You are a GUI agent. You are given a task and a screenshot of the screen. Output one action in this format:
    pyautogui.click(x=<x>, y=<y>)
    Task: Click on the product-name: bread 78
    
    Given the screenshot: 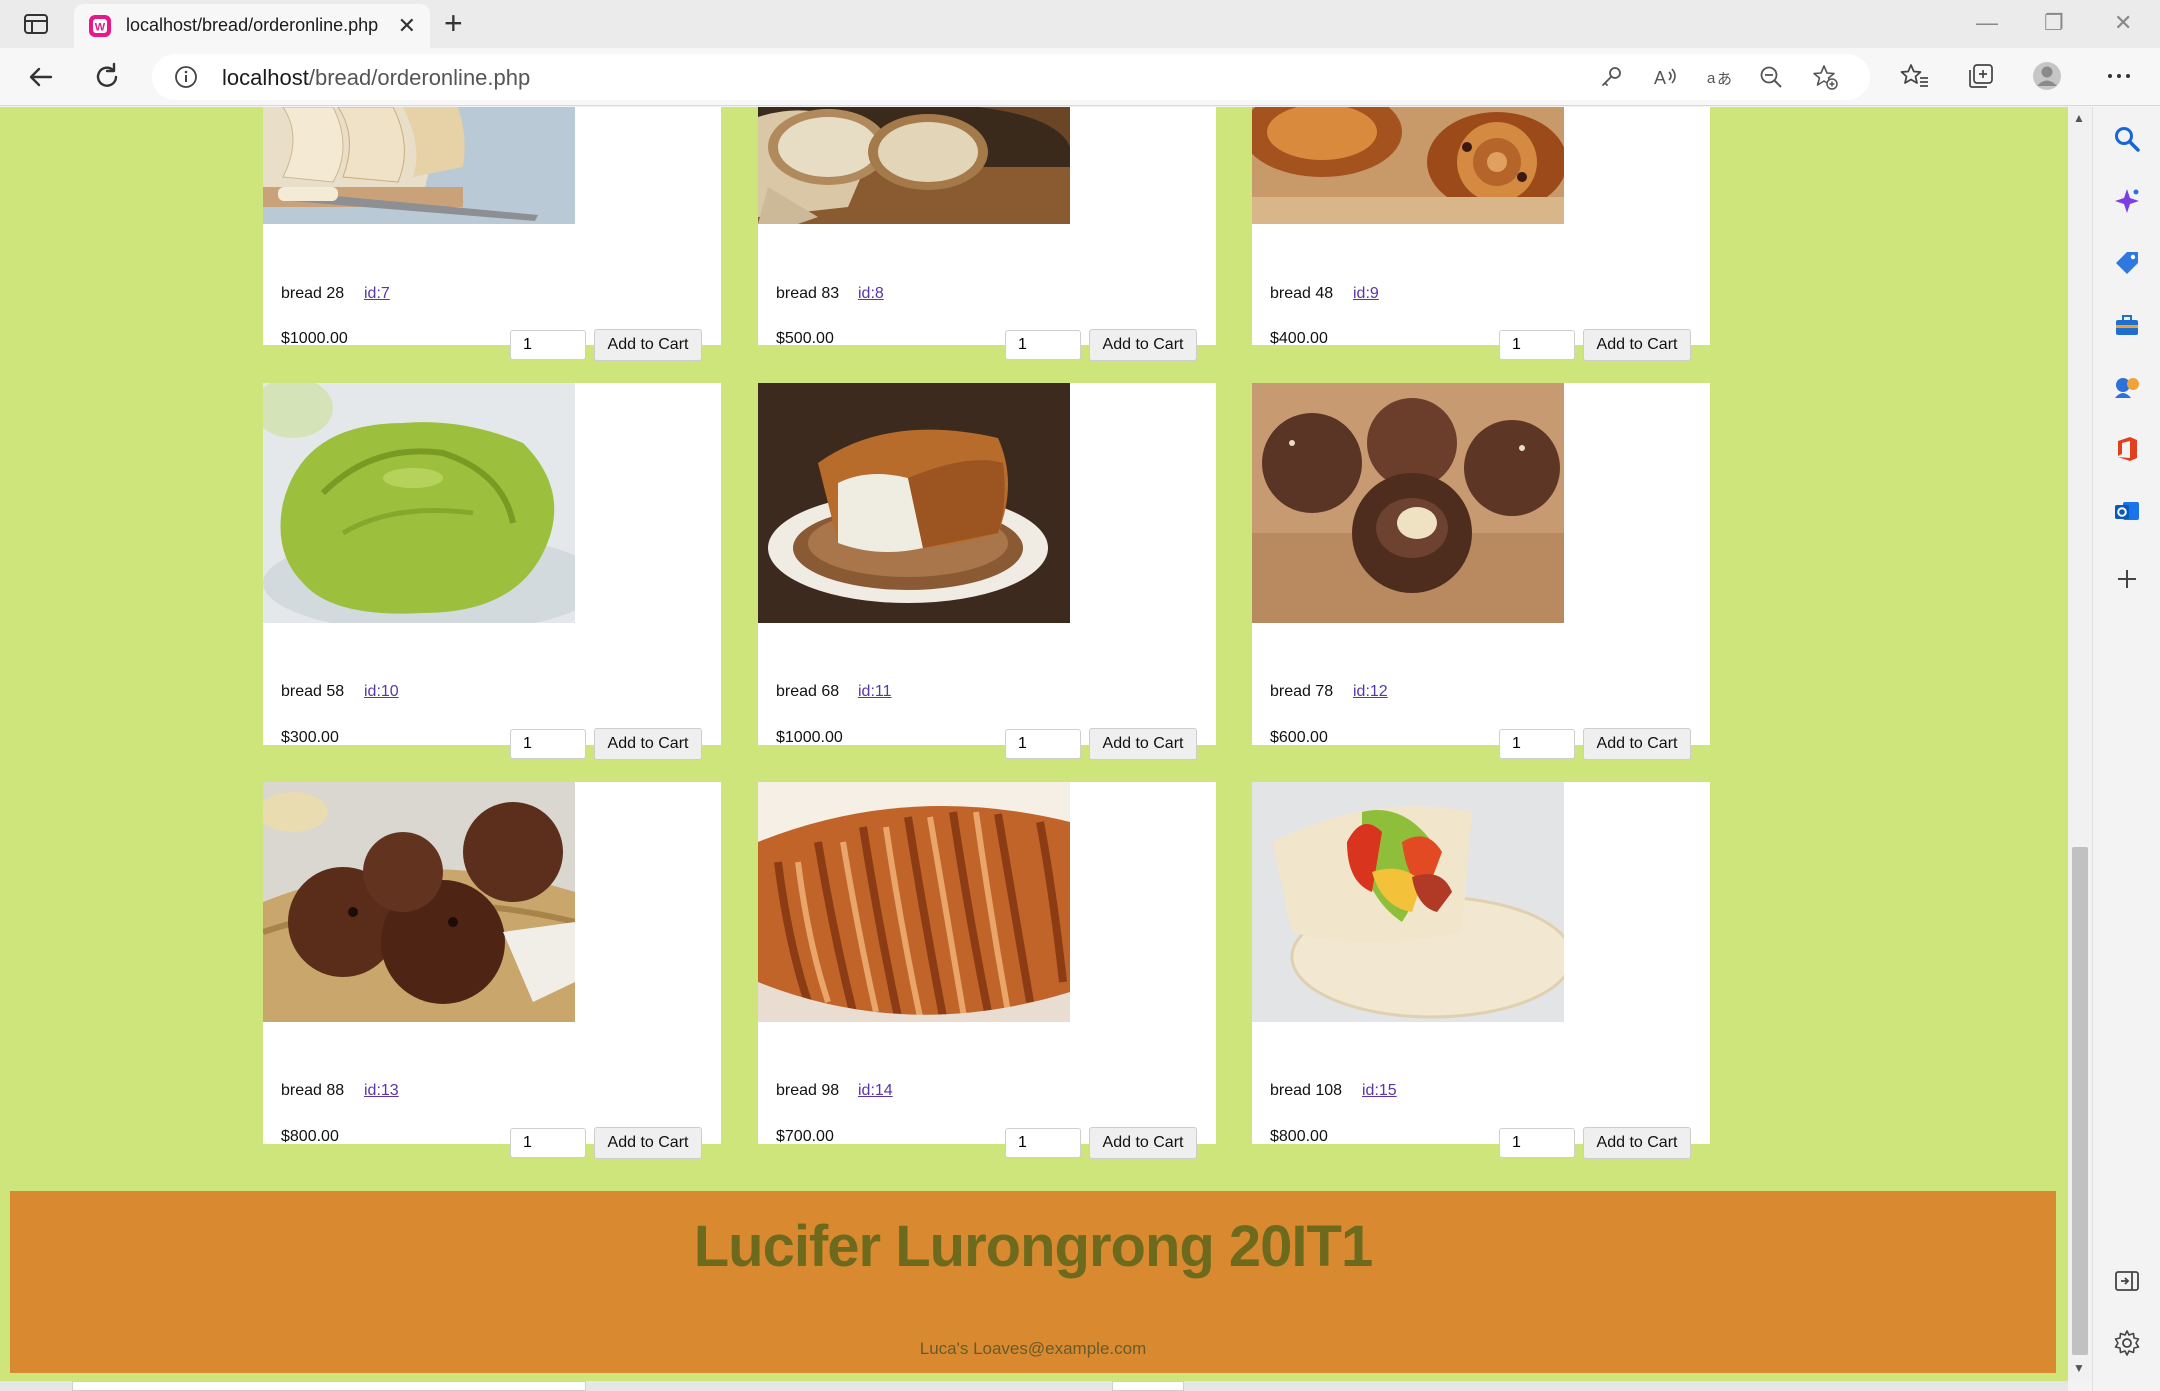 What is the action you would take?
    pyautogui.click(x=1302, y=691)
    